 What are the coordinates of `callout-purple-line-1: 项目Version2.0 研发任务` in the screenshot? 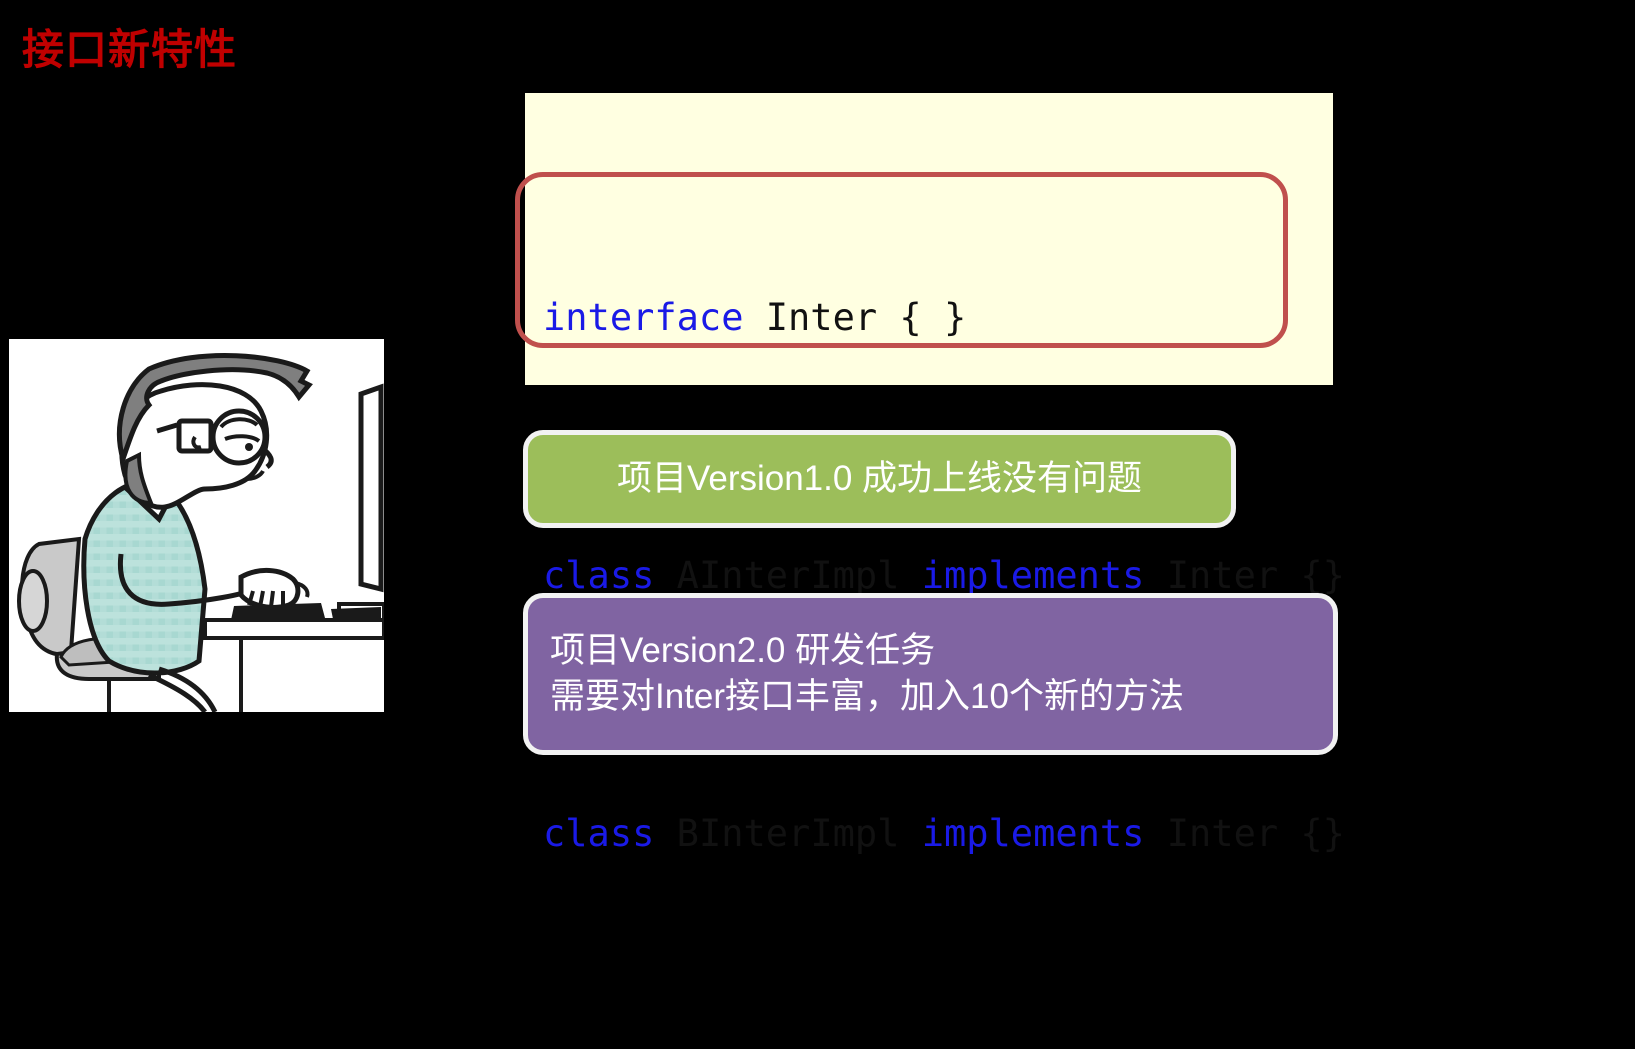 It's located at (743, 650).